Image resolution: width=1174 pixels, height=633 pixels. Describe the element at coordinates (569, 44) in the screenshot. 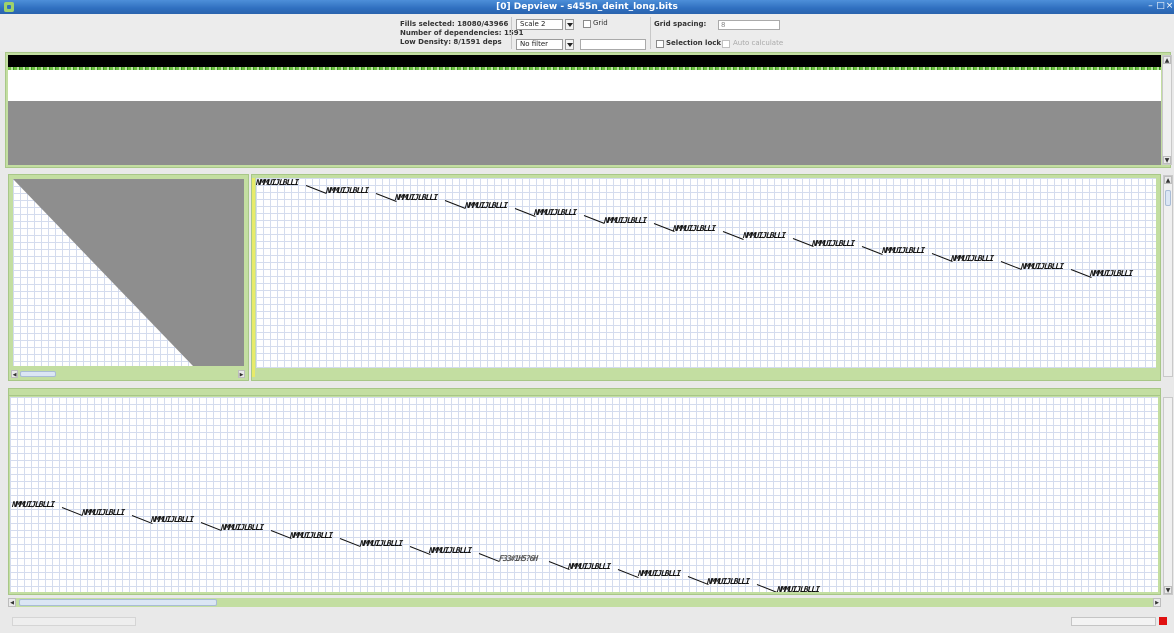

I see `filter-dropdown-icon` at that location.